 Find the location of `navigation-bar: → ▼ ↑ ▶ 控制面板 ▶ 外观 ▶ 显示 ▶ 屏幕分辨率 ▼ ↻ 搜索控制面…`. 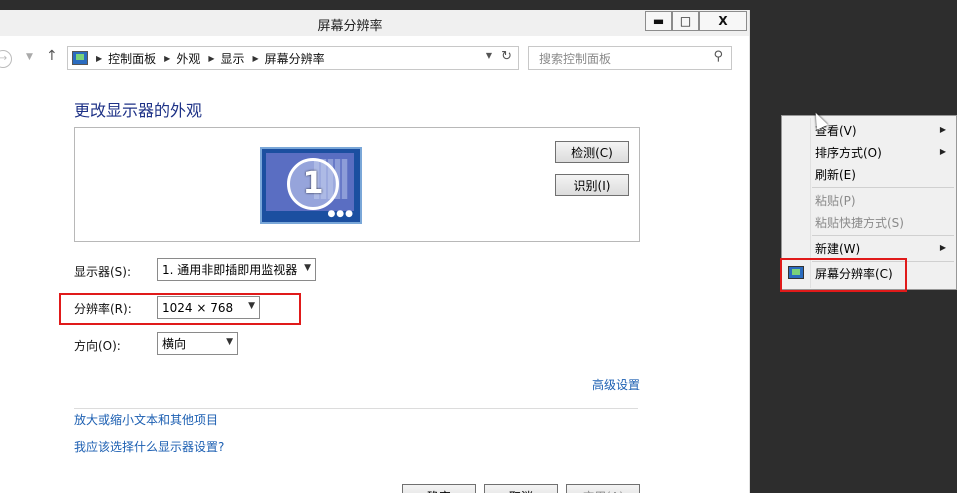

navigation-bar: → ▼ ↑ ▶ 控制面板 ▶ 外观 ▶ 显示 ▶ 屏幕分辨率 ▼ ↻ 搜索控制面… is located at coordinates (374, 57).